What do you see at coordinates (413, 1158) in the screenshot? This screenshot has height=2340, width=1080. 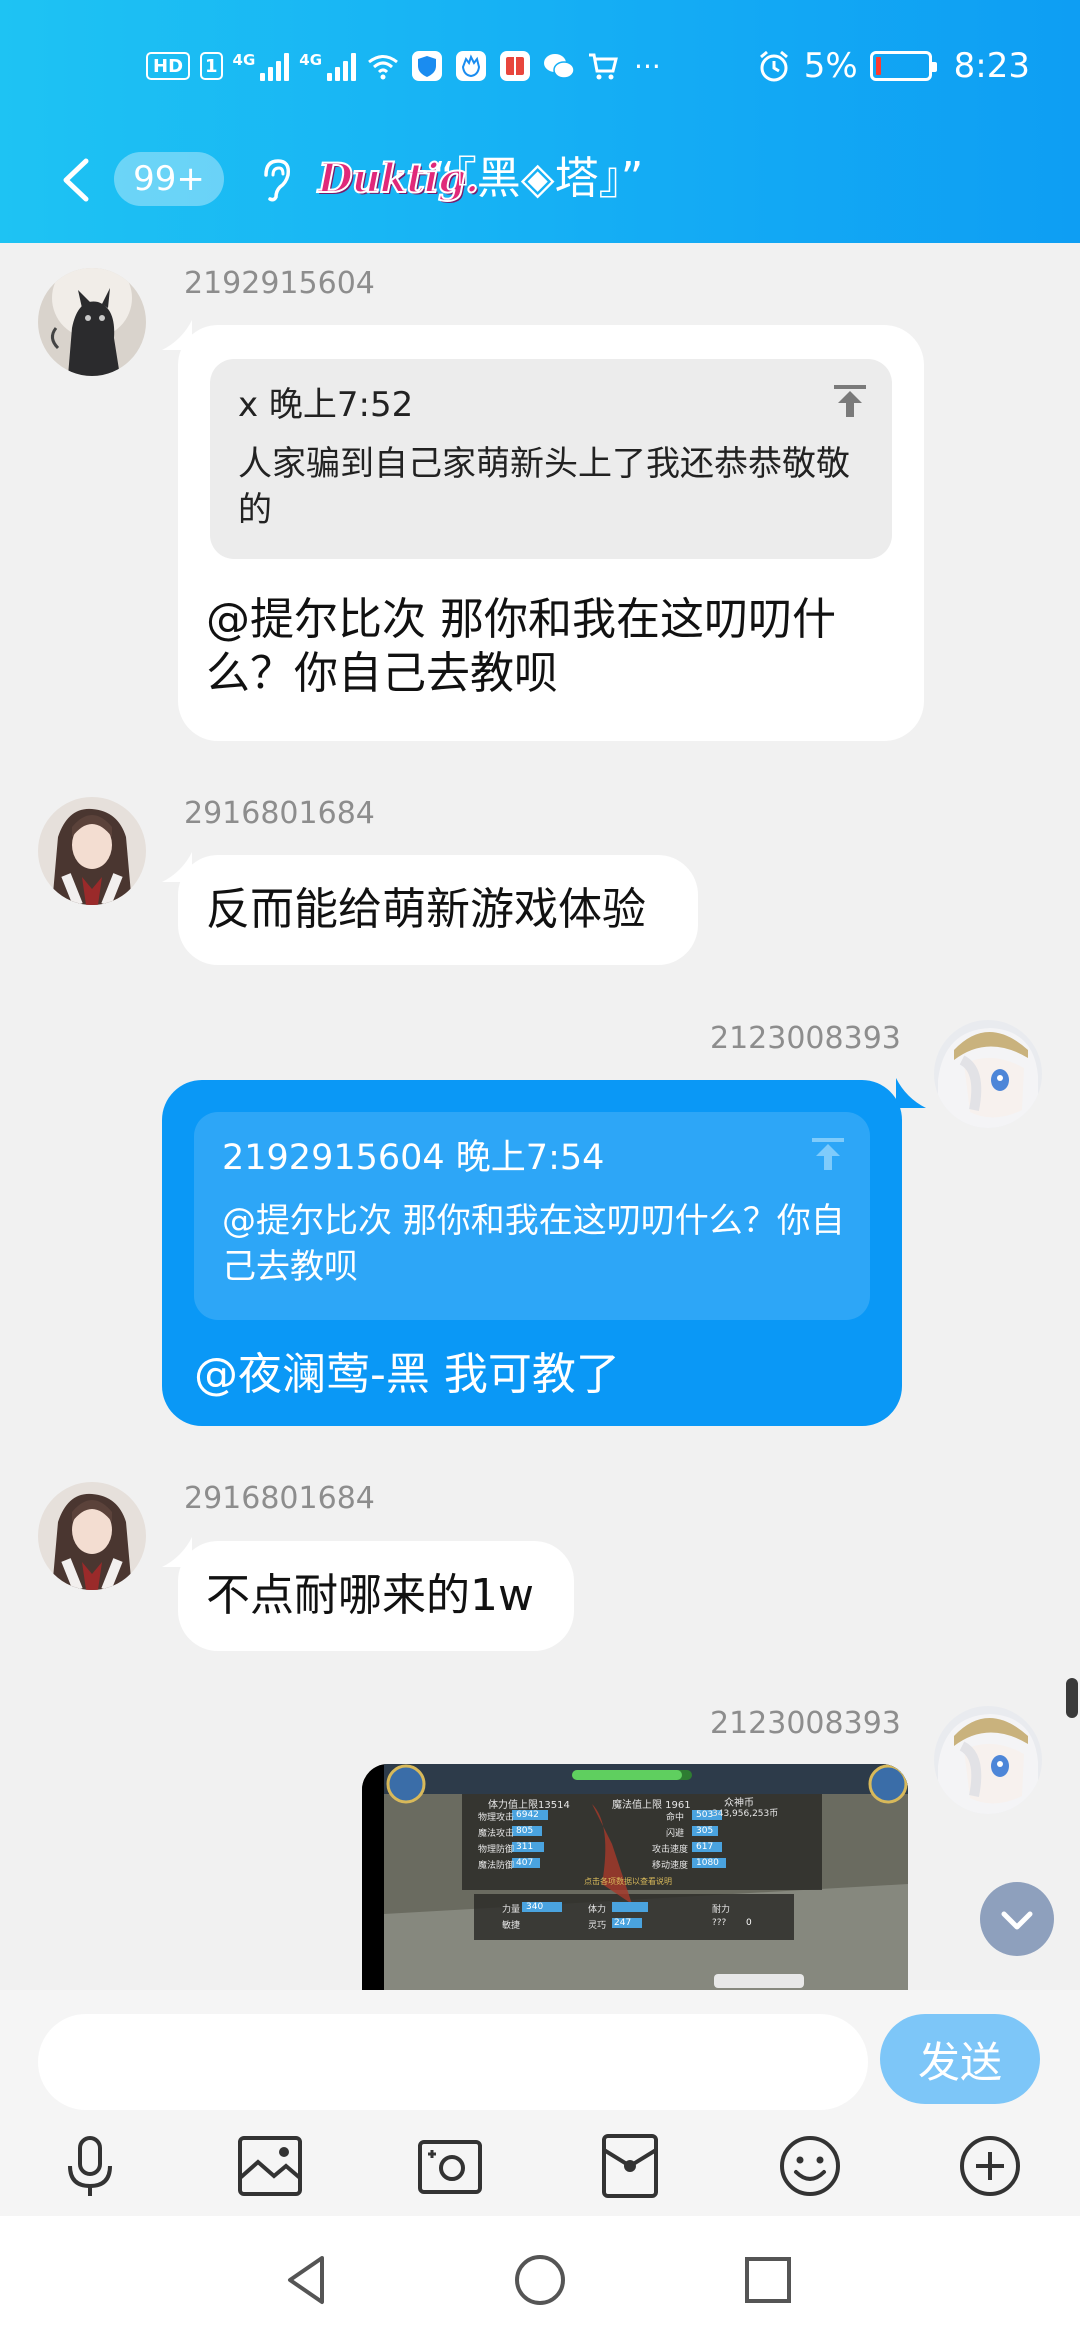 I see `quote-header: 2192915604 晚上7:54` at bounding box center [413, 1158].